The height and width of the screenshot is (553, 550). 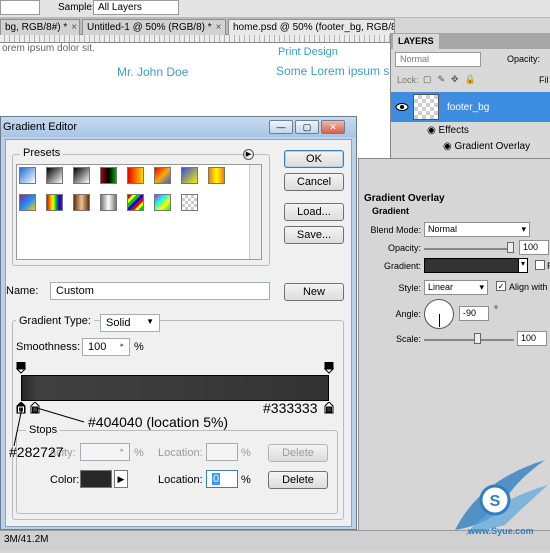 What do you see at coordinates (404, 248) in the screenshot?
I see `opacity-label: Opacity:` at bounding box center [404, 248].